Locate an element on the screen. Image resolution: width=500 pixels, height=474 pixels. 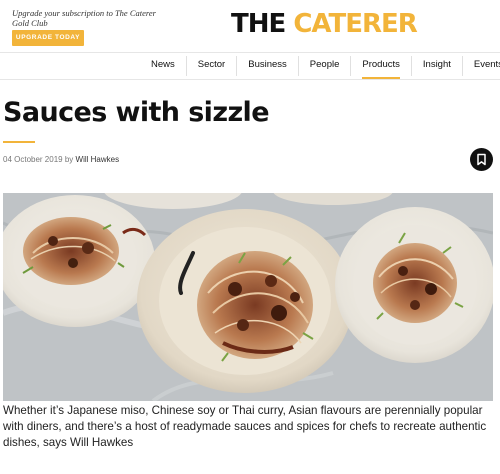
logo-word-the: THE is located at coordinates (258, 24).